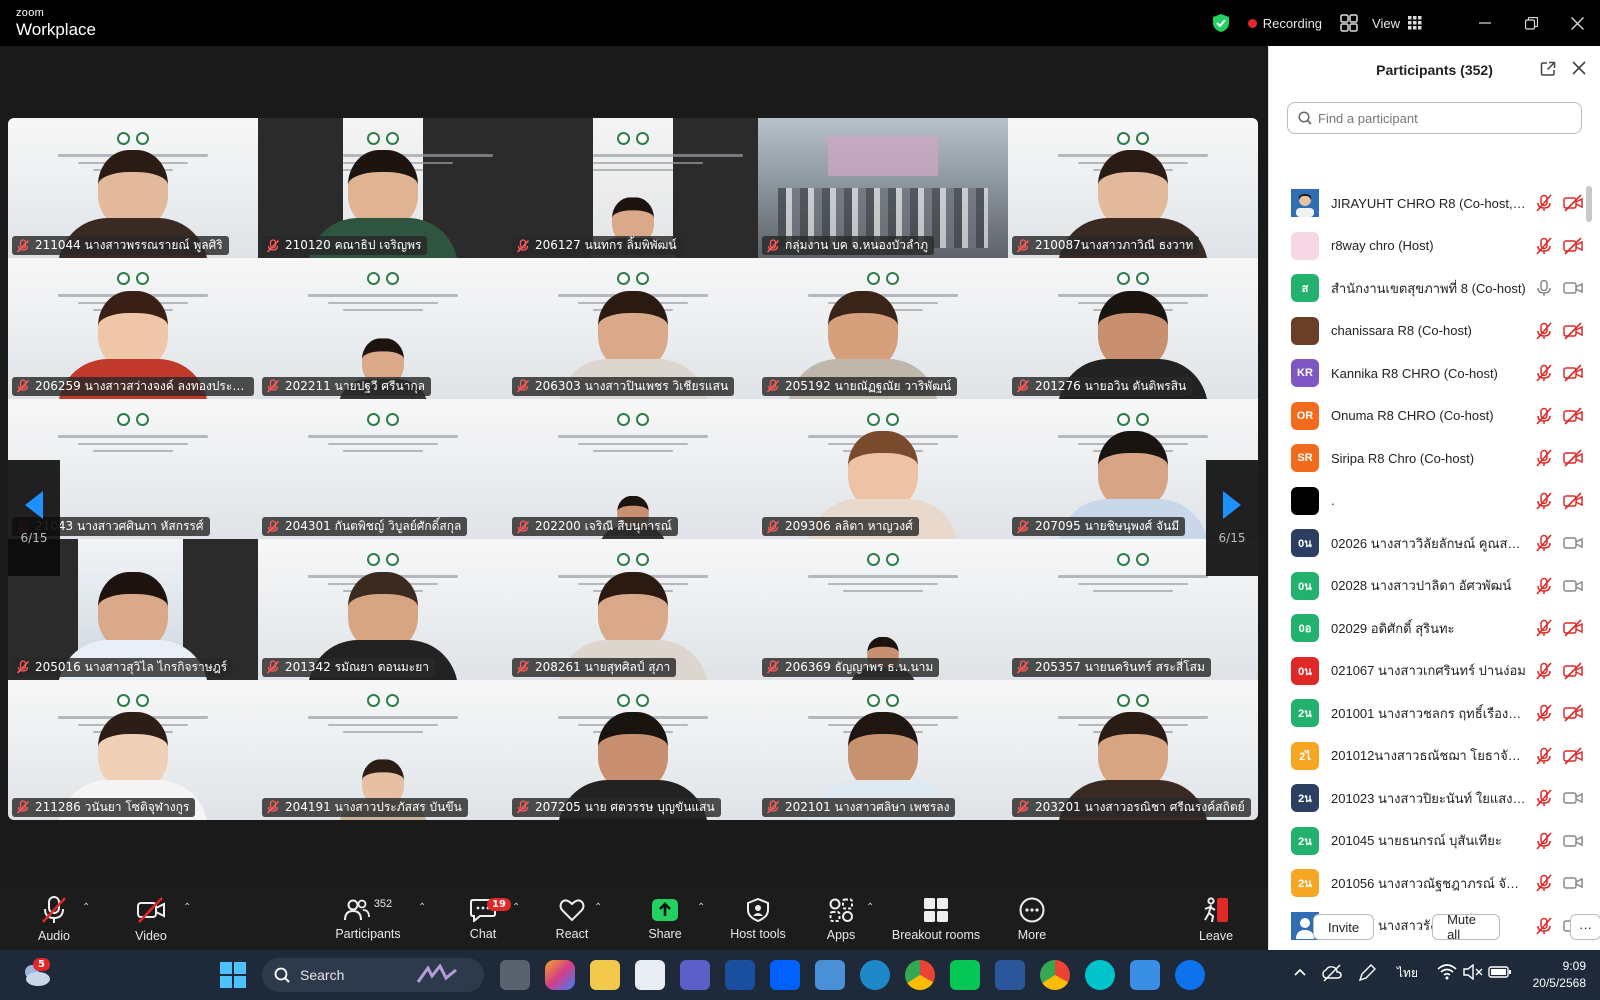  I want to click on taskbar-search: Search, so click(373, 975).